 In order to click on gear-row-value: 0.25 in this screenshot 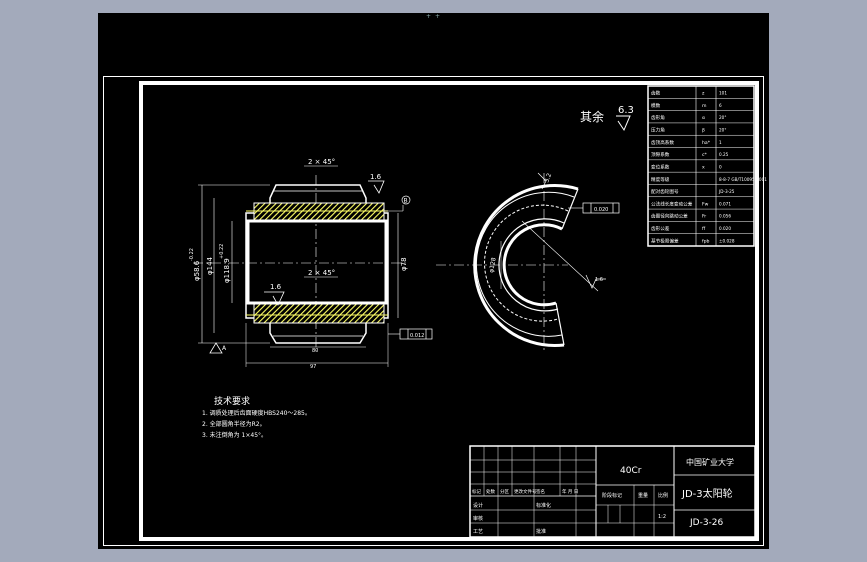, I will do `click(724, 154)`.